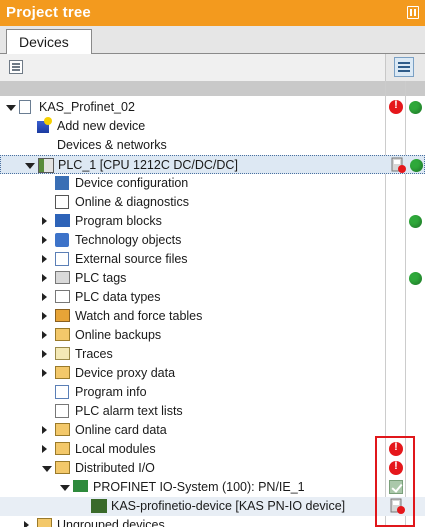 Image resolution: width=425 pixels, height=527 pixels. I want to click on tree-item: PROFINET IO-System (100): PN/IE_1, so click(212, 487).